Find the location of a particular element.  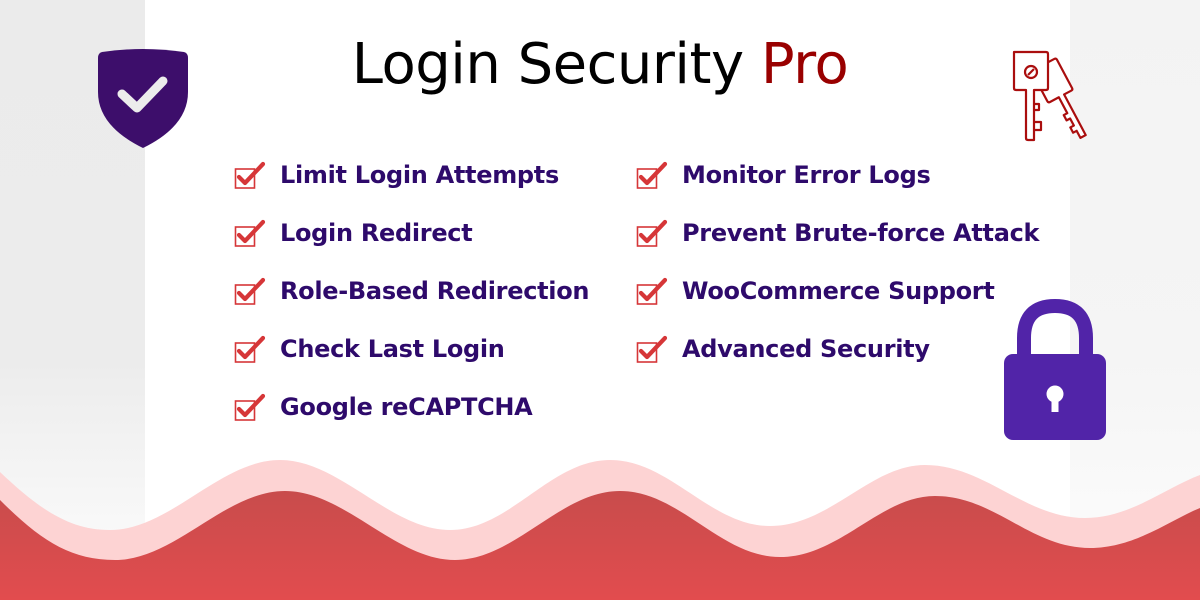

shield-check-icon is located at coordinates (143, 98).